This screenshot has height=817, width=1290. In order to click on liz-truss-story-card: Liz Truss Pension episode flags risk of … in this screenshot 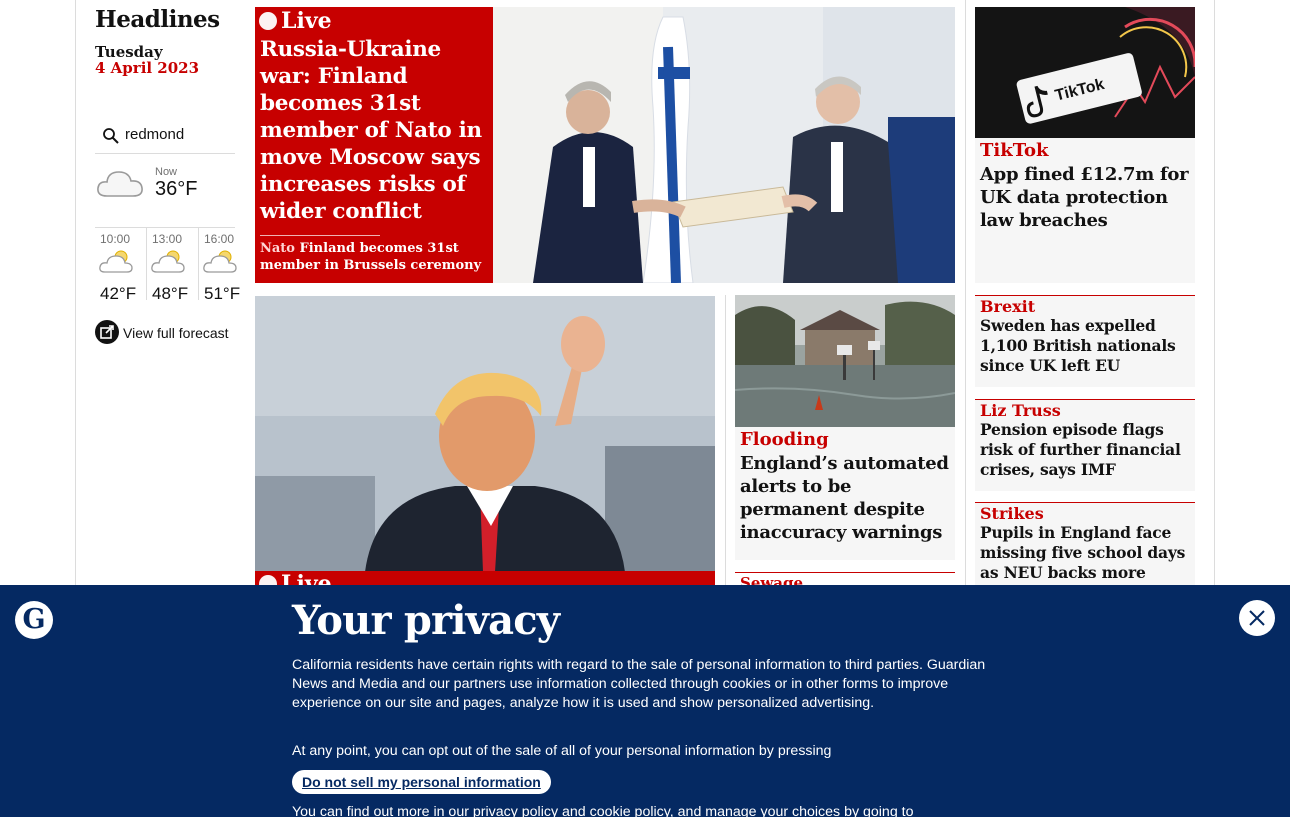, I will do `click(1085, 445)`.